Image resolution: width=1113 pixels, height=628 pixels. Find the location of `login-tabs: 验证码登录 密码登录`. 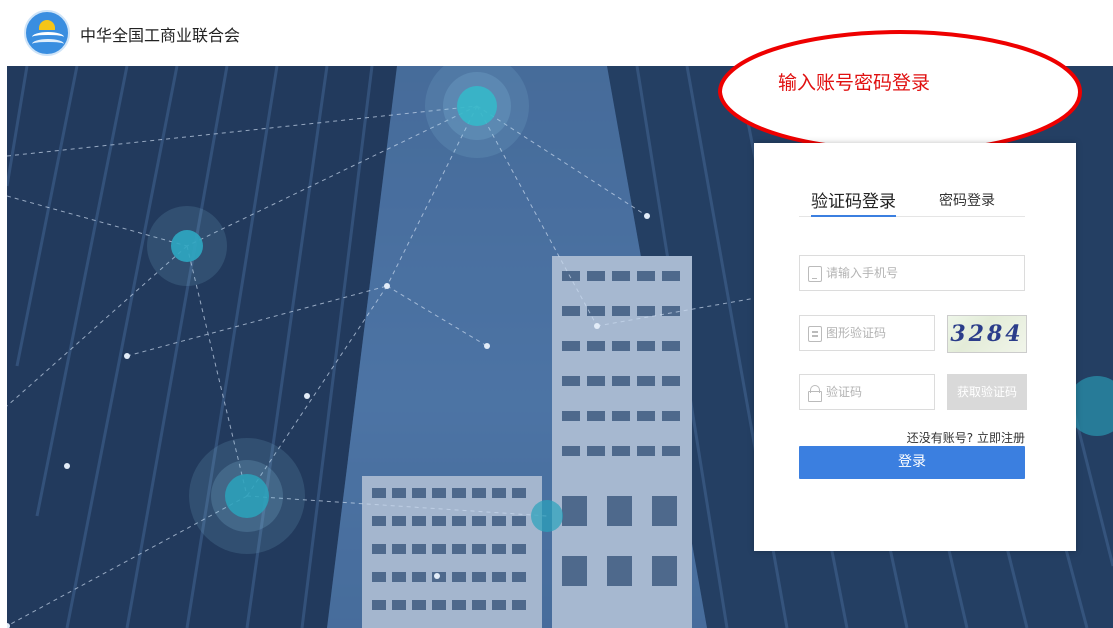

login-tabs: 验证码登录 密码登录 is located at coordinates (912, 202).